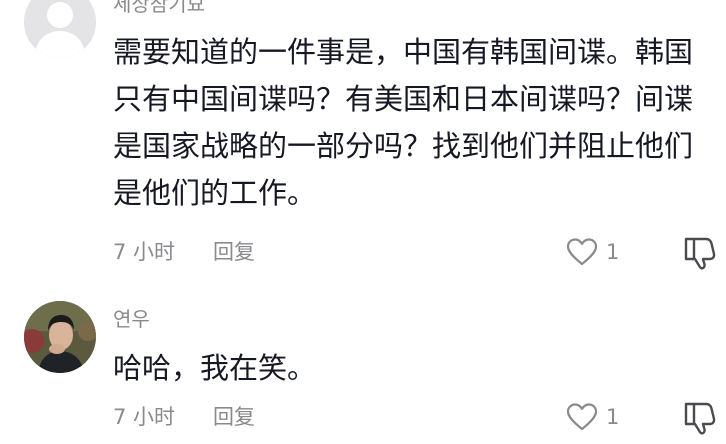 The height and width of the screenshot is (444, 726). I want to click on comment-text: 哈哈，我在笑。, so click(413, 368).